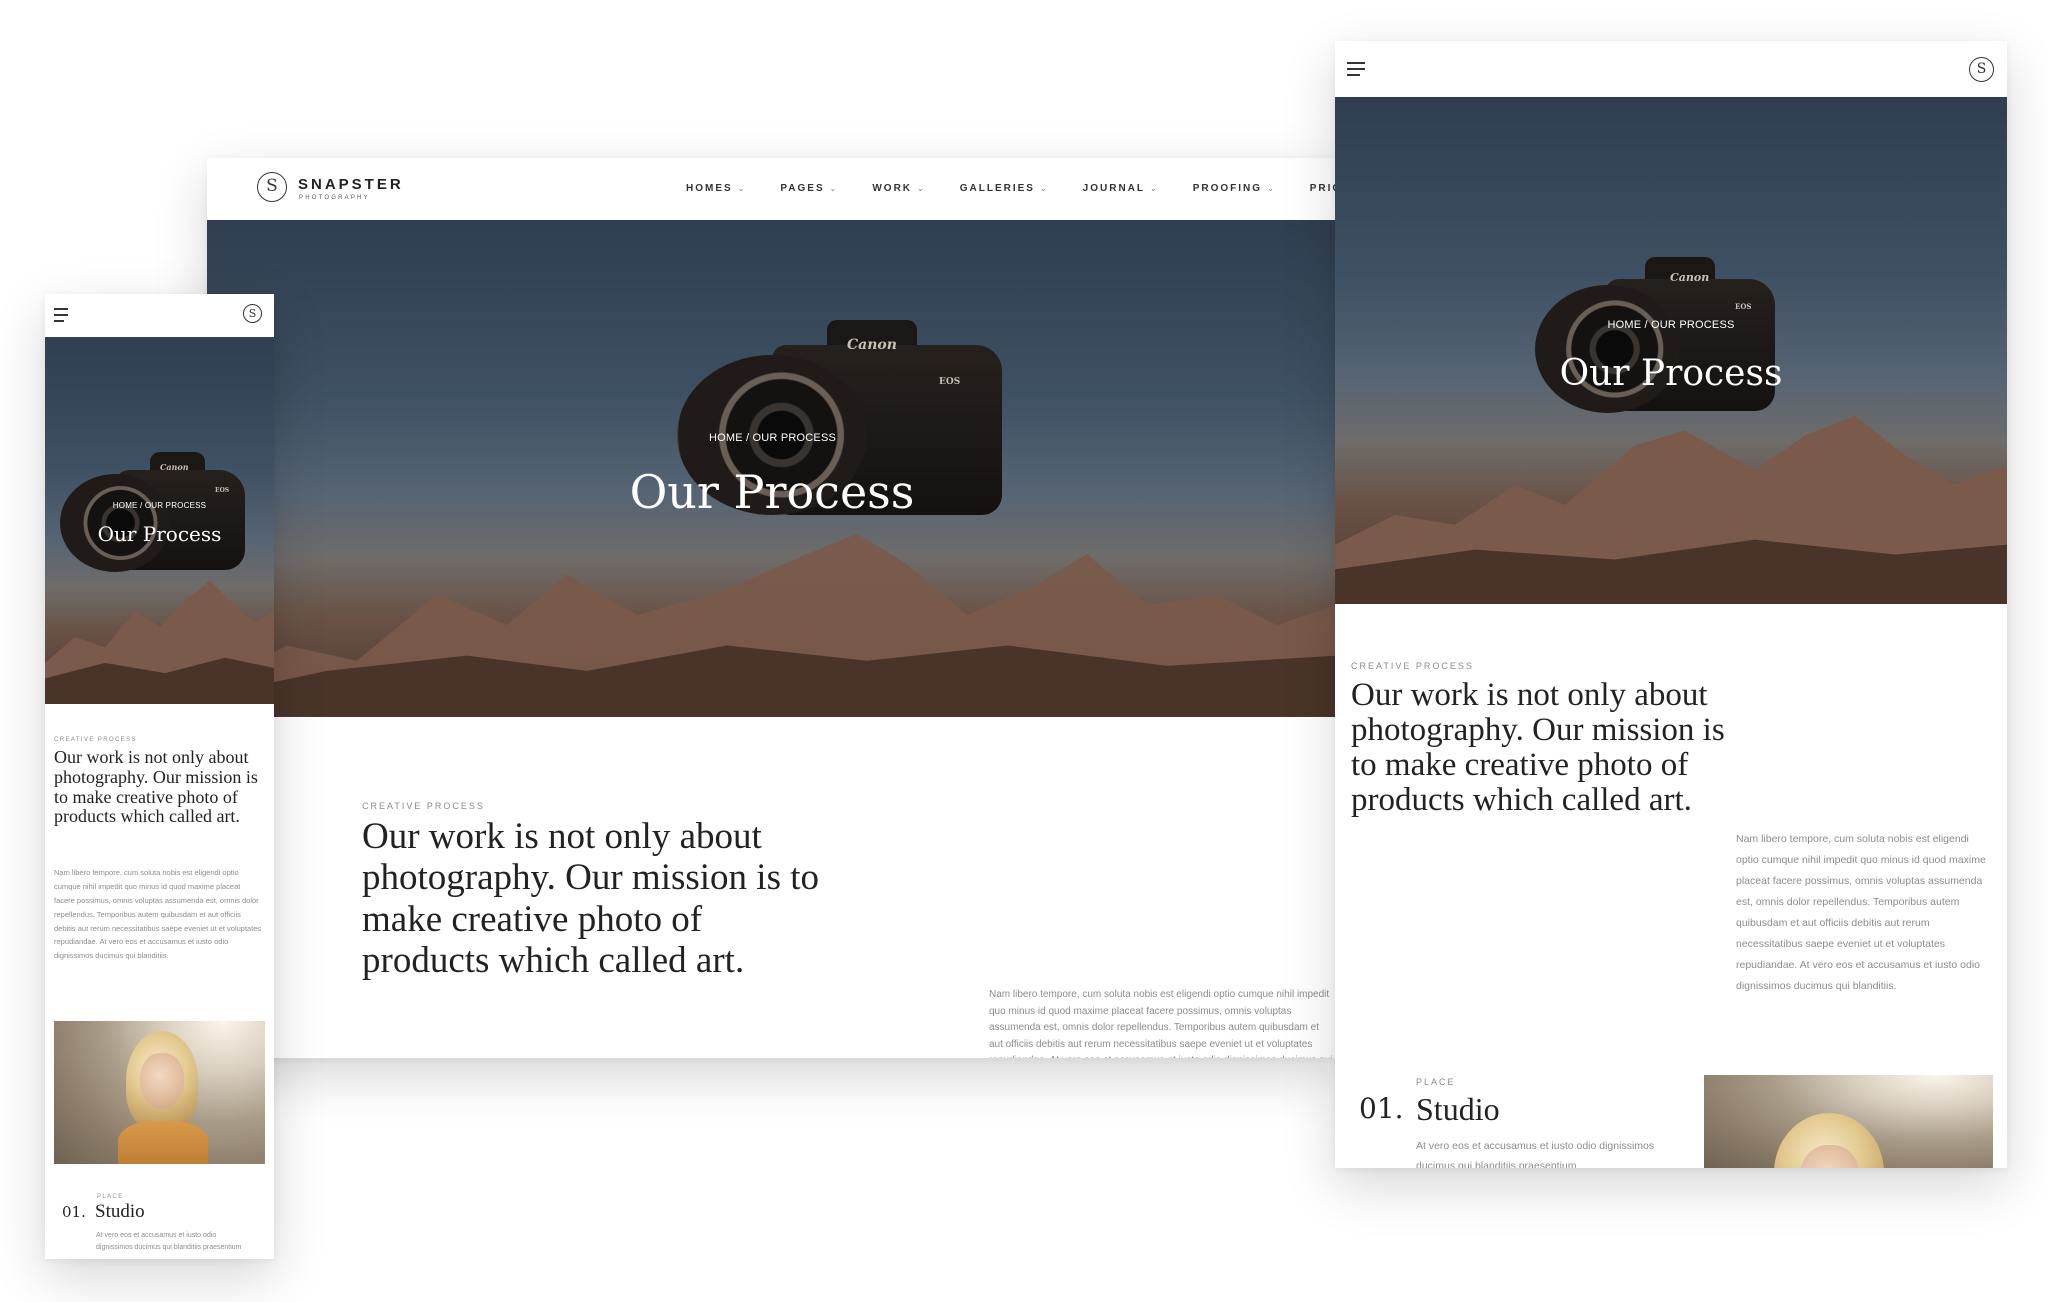 The image size is (2048, 1302). I want to click on brand-tagline: PHOTOGRAPHY, so click(334, 198).